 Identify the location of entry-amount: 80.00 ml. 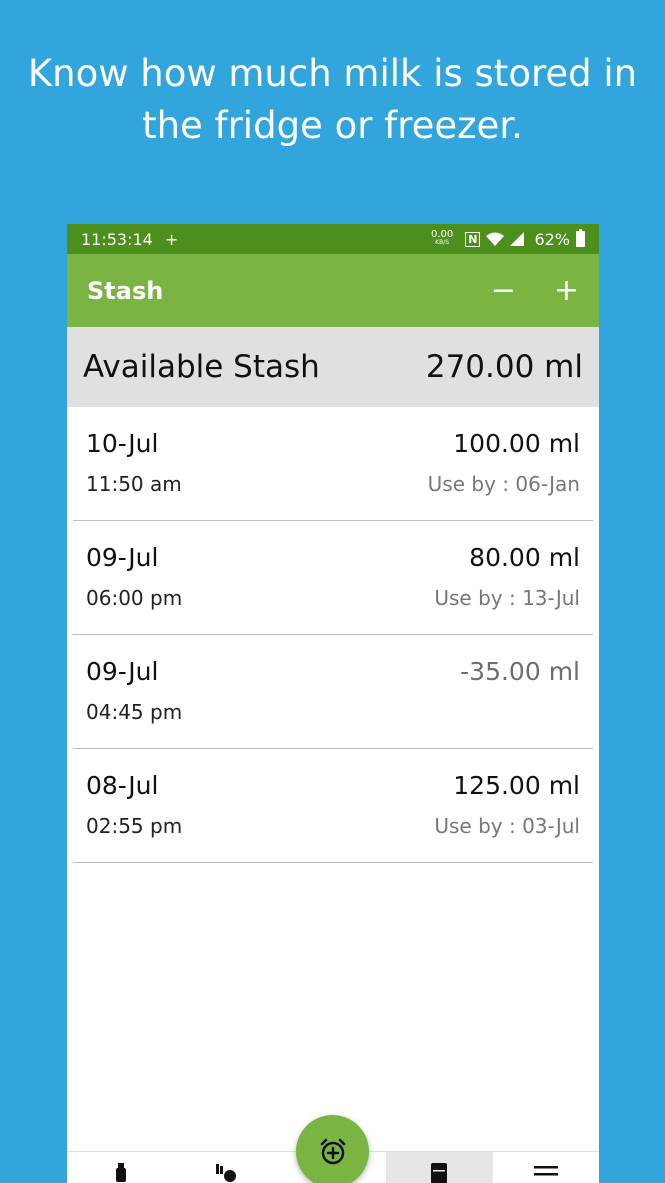
(524, 557).